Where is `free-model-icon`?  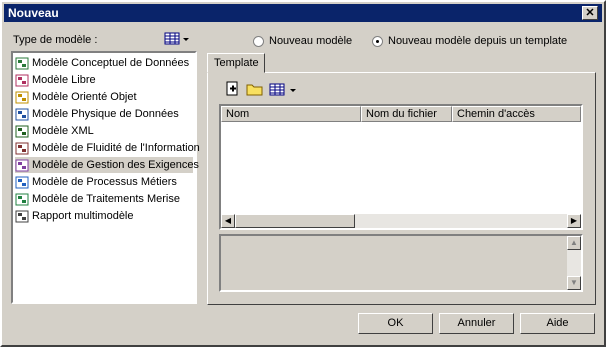 free-model-icon is located at coordinates (22, 80).